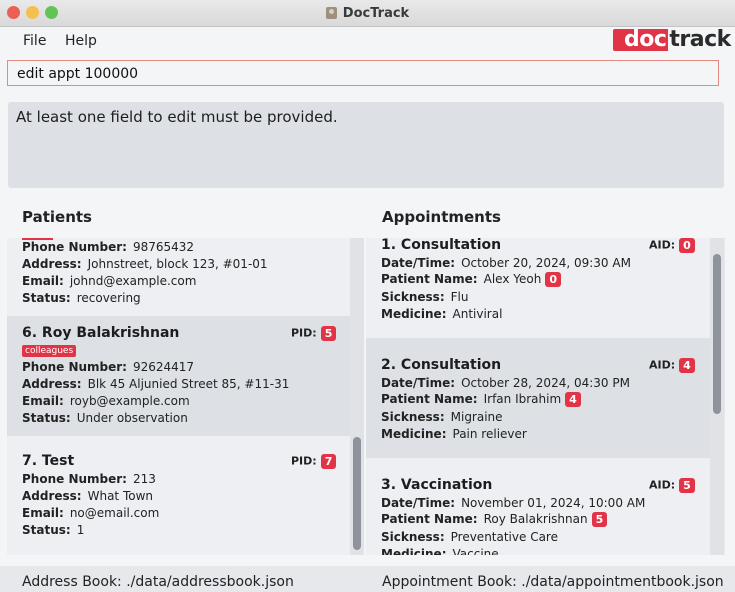 Image resolution: width=735 pixels, height=592 pixels. Describe the element at coordinates (132, 418) in the screenshot. I see `patient-status: Under observation` at that location.